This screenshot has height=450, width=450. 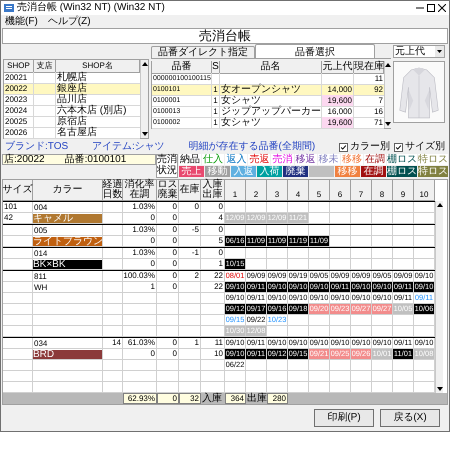 What do you see at coordinates (40, 276) in the screenshot?
I see `table-cell: 811` at bounding box center [40, 276].